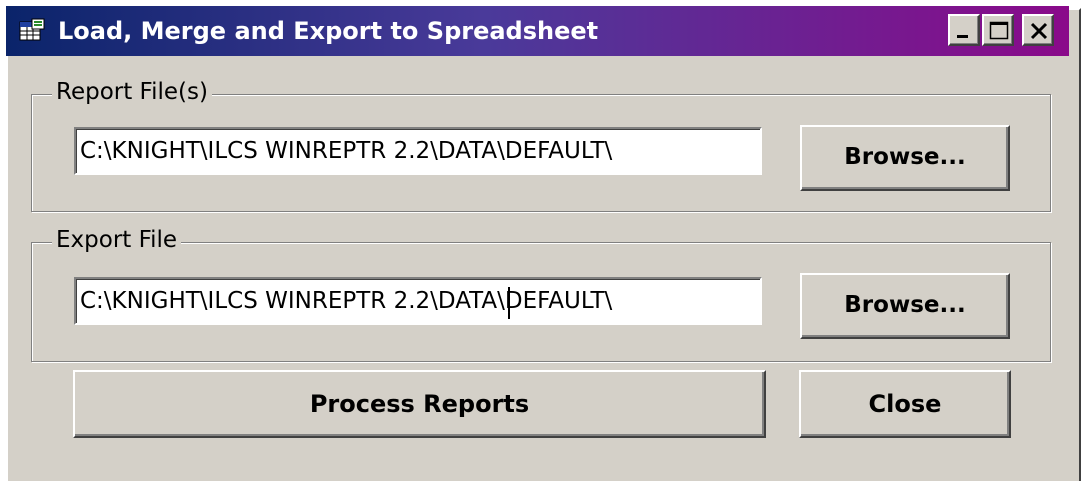  I want to click on report-files-label: Report File(s), so click(132, 92).